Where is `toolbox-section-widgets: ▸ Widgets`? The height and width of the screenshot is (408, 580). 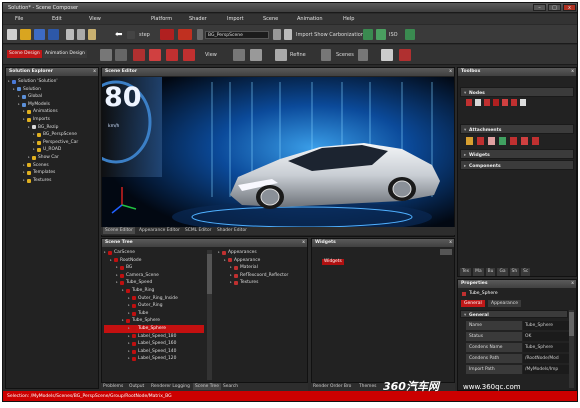
toolbox-section-widgets: ▸ Widgets is located at coordinates (517, 154).